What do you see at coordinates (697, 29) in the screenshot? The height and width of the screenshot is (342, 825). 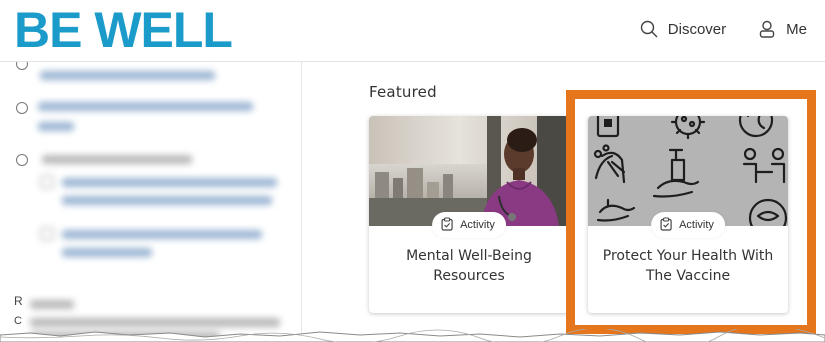 I see `nav-discover-label: Discover` at bounding box center [697, 29].